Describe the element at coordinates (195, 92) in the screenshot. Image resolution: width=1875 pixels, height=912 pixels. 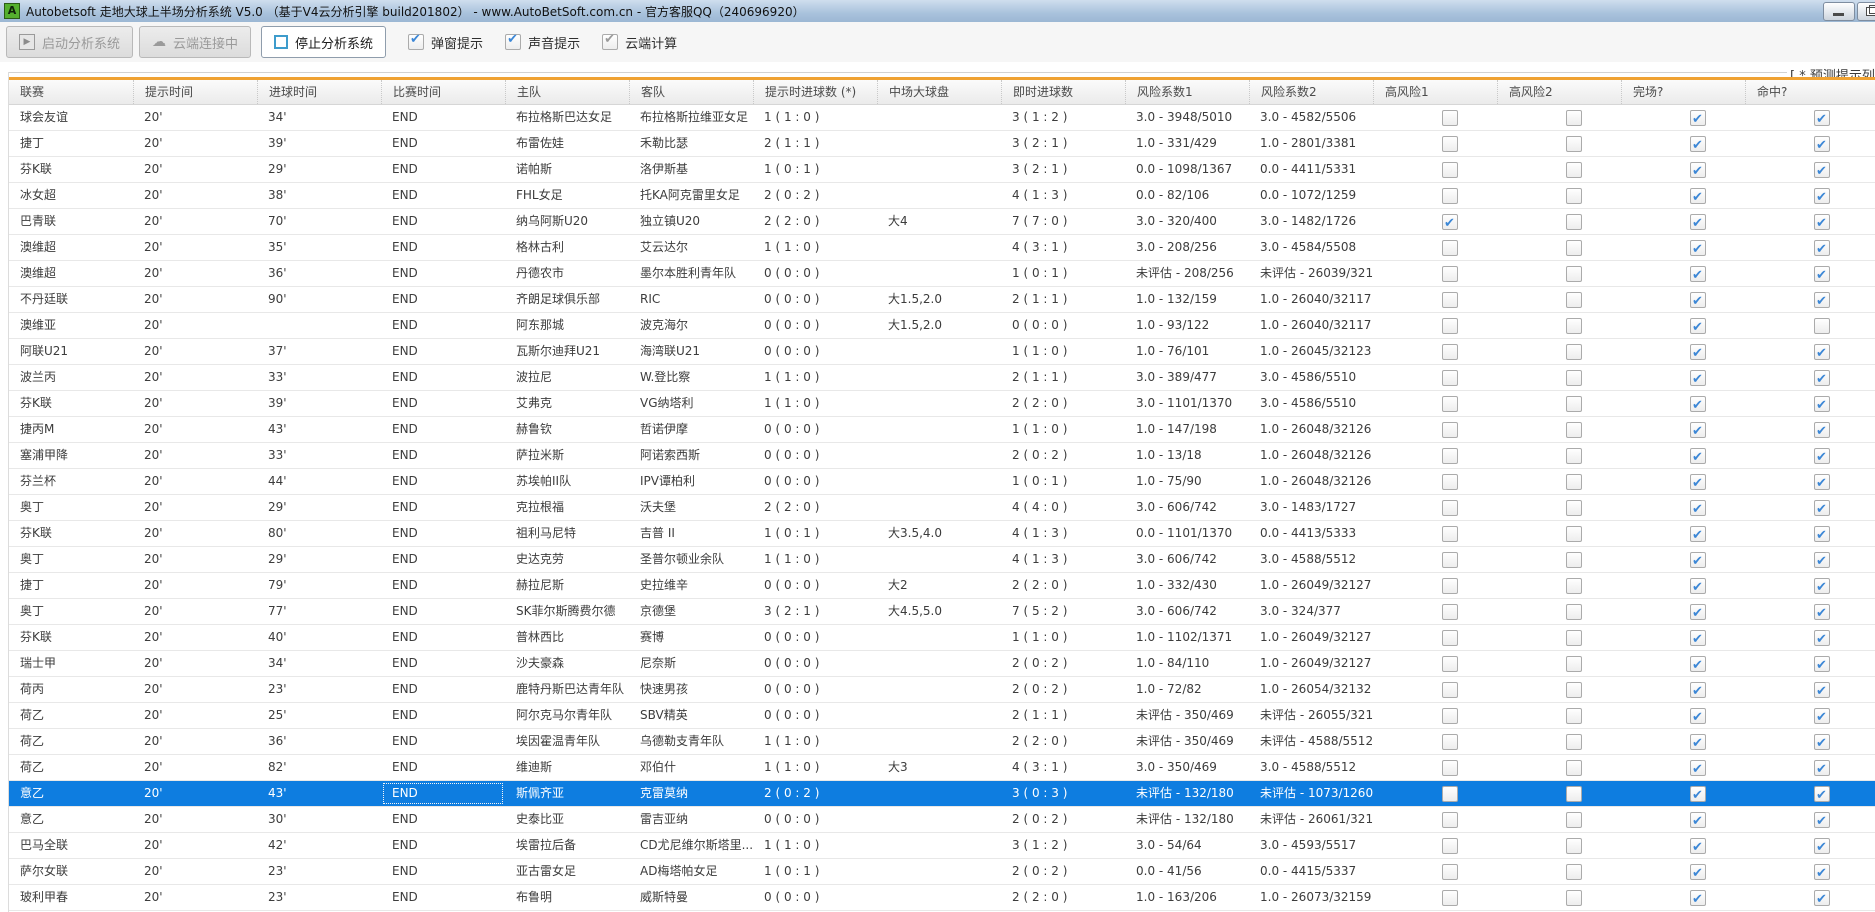
I see `header-tip-time: 提示时间` at that location.